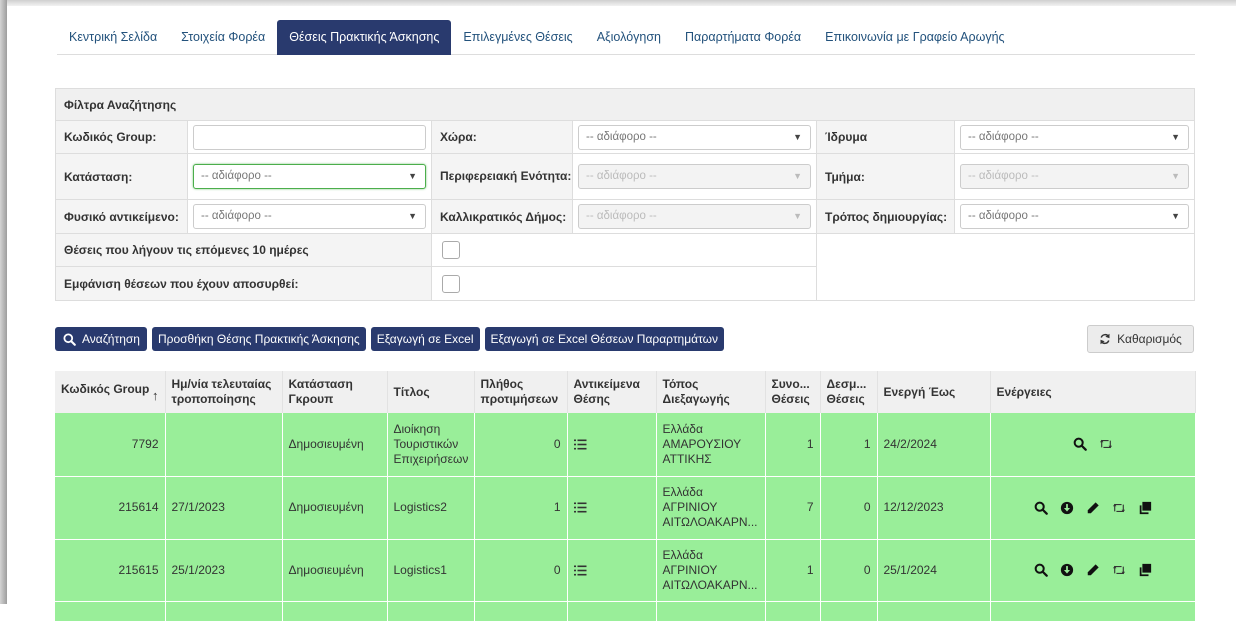  What do you see at coordinates (1003, 136) in the screenshot?
I see `institution-select-value: -- αδιάφορο --` at bounding box center [1003, 136].